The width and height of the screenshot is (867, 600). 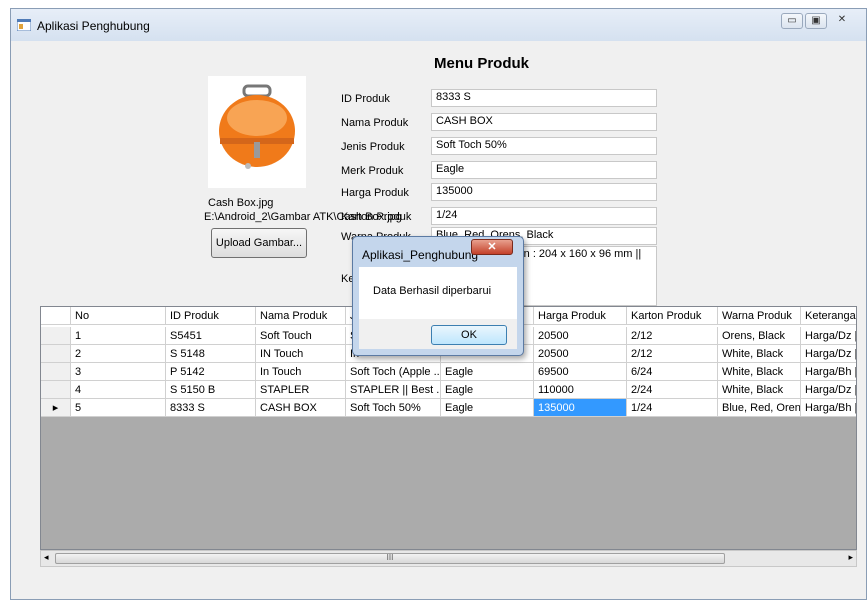 I want to click on scroll-right-arrow-icon: ▸, so click(x=850, y=557).